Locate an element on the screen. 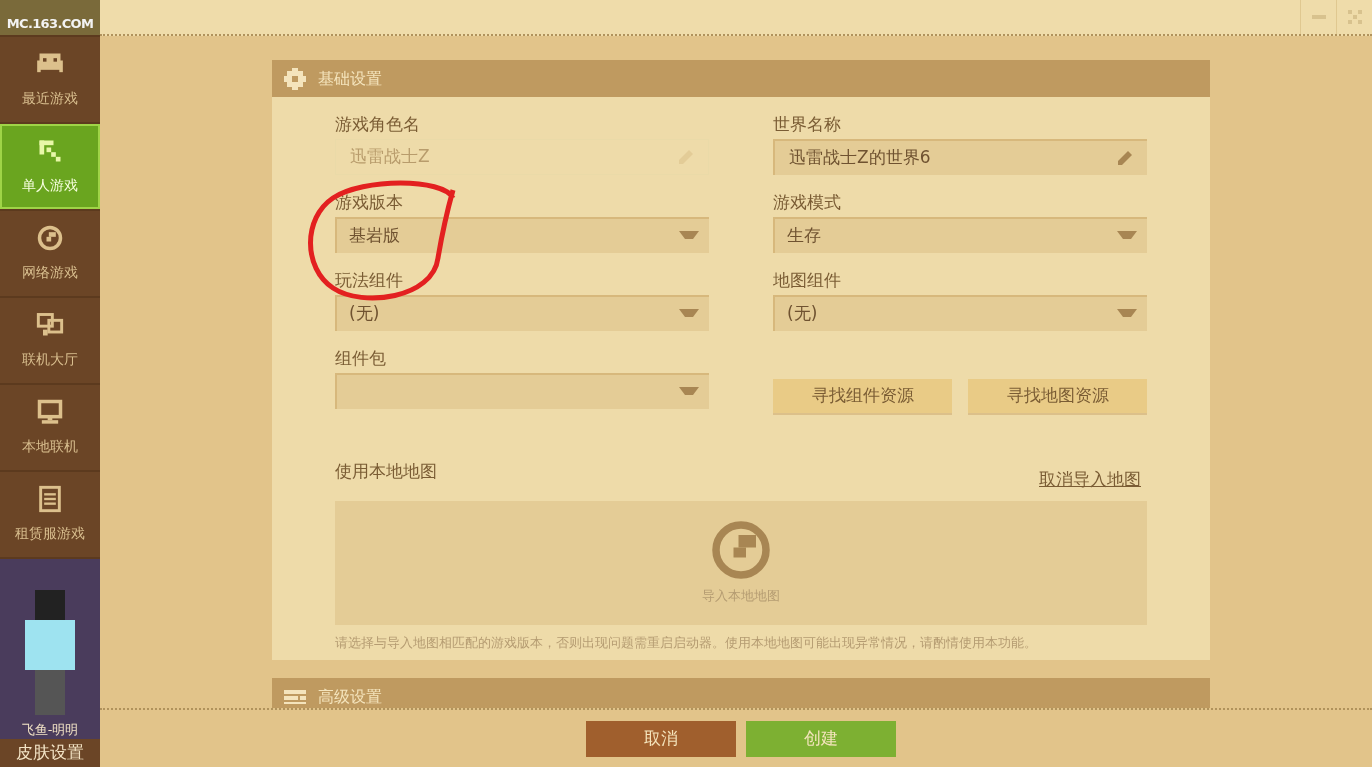  nav-item: 租赁服游戏 is located at coordinates (50, 514).